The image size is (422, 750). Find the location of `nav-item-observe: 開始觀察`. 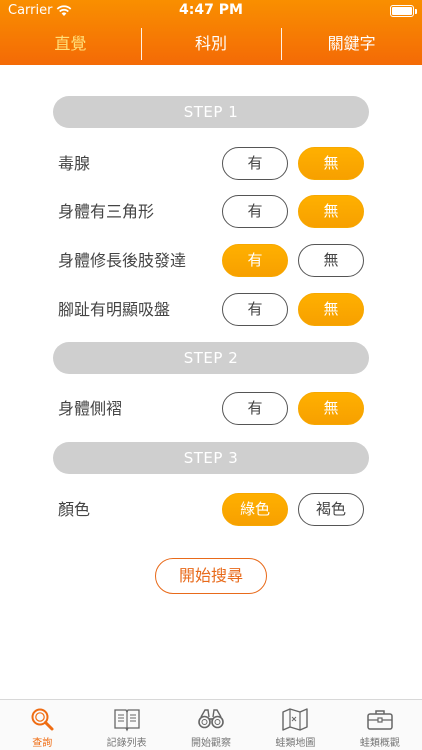

nav-item-observe: 開始觀察 is located at coordinates (211, 725).